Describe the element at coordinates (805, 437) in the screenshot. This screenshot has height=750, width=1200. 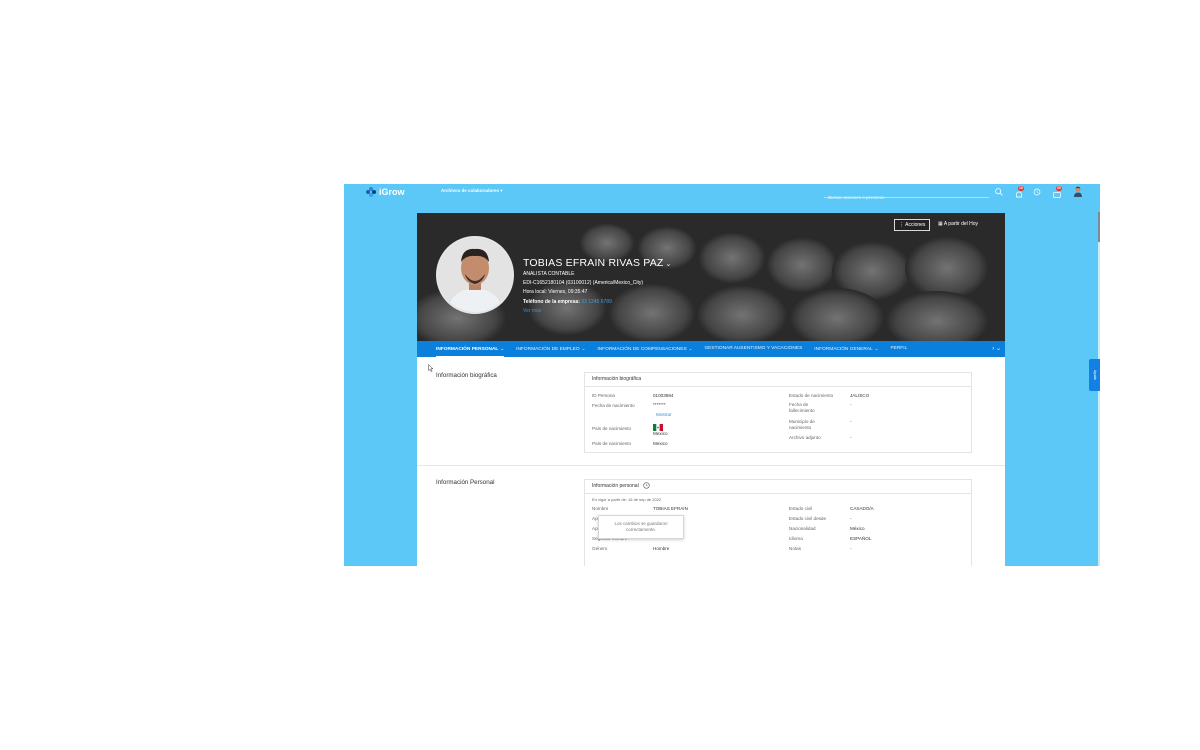
I see `field-label: Archivo adjunto` at that location.